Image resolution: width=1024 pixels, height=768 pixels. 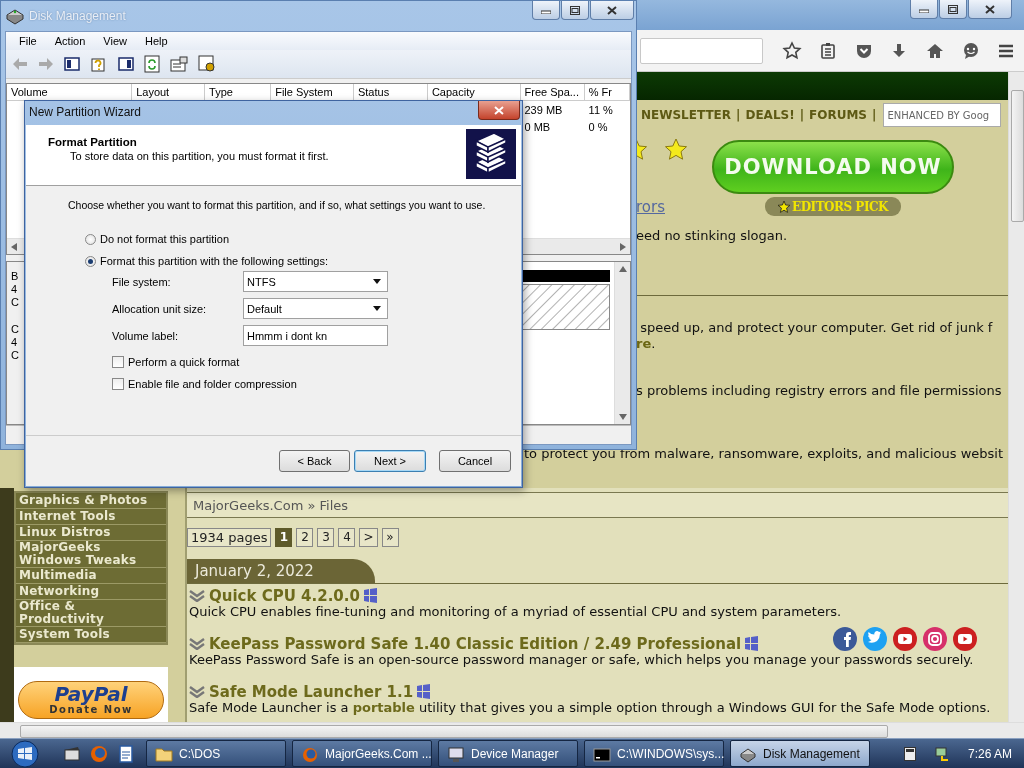 What do you see at coordinates (305, 537) in the screenshot?
I see `page-link: 2` at bounding box center [305, 537].